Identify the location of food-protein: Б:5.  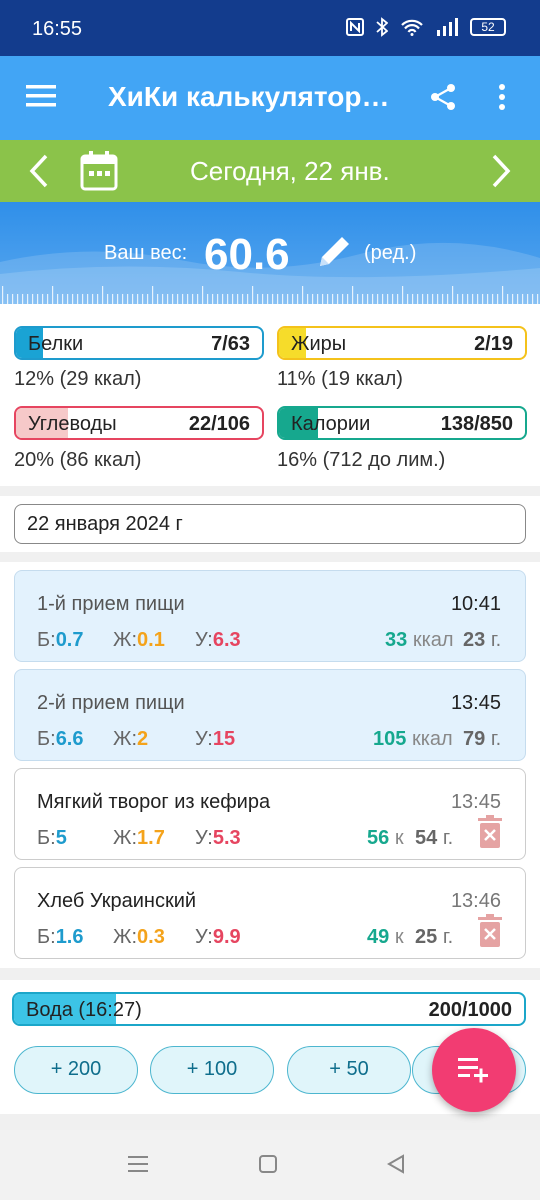
(52, 838).